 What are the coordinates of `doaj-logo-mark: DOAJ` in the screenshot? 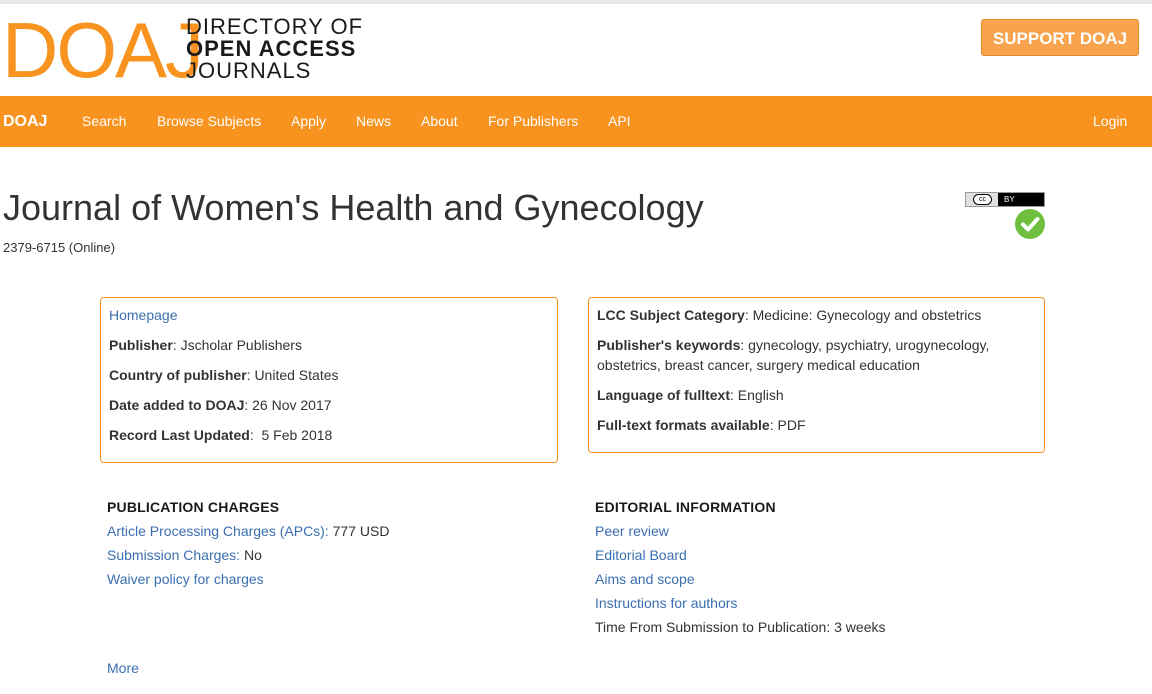 It's located at (103, 50).